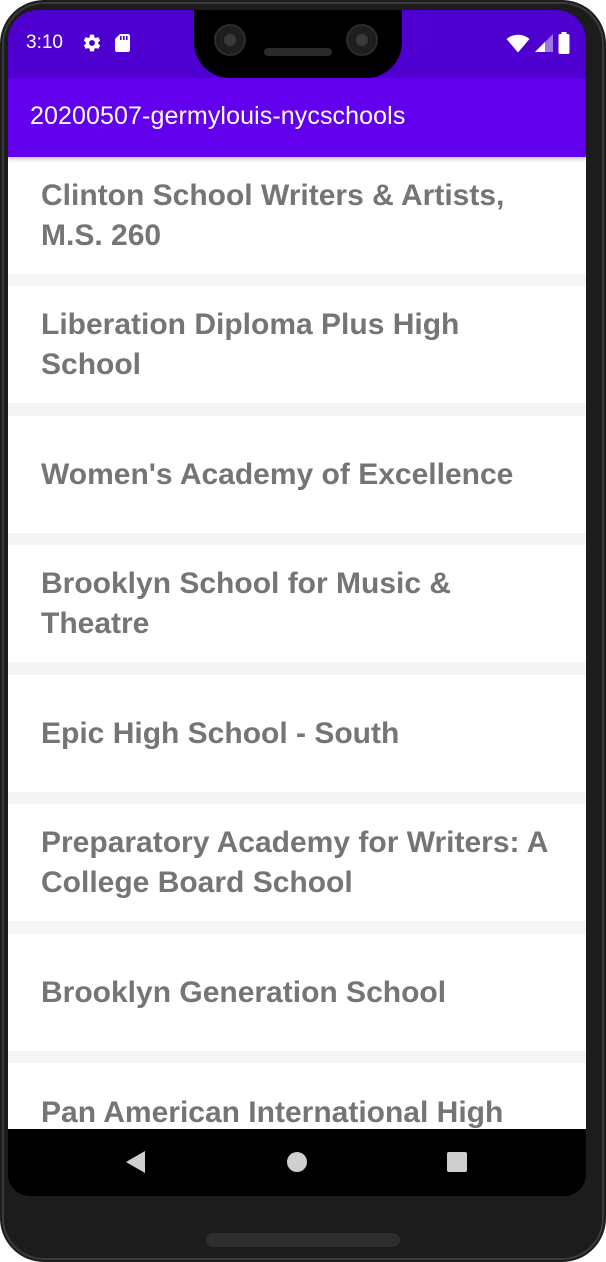 Image resolution: width=606 pixels, height=1262 pixels. Describe the element at coordinates (220, 733) in the screenshot. I see `school-name: Epic High School - South` at that location.